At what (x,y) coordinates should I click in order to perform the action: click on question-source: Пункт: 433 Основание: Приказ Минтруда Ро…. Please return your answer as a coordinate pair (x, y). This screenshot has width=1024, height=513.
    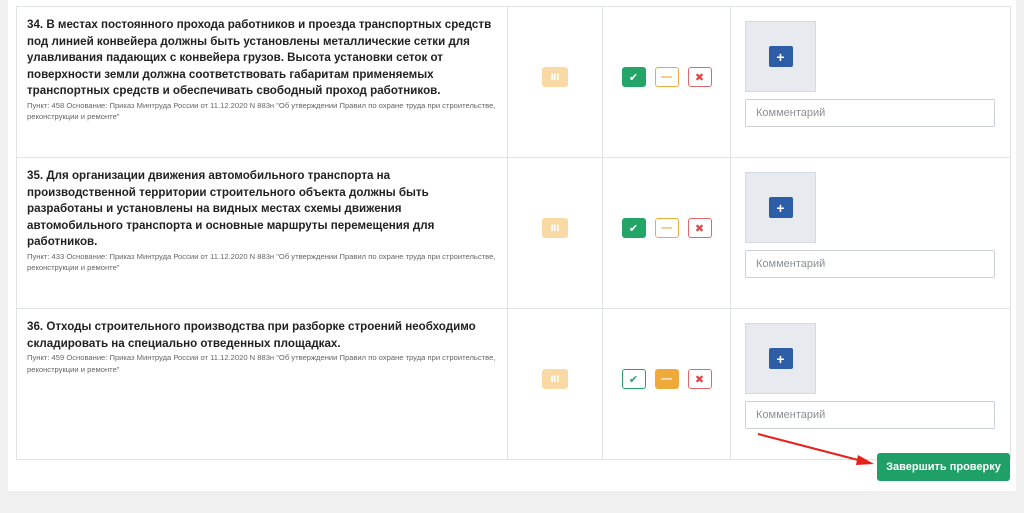
    Looking at the image, I should click on (261, 262).